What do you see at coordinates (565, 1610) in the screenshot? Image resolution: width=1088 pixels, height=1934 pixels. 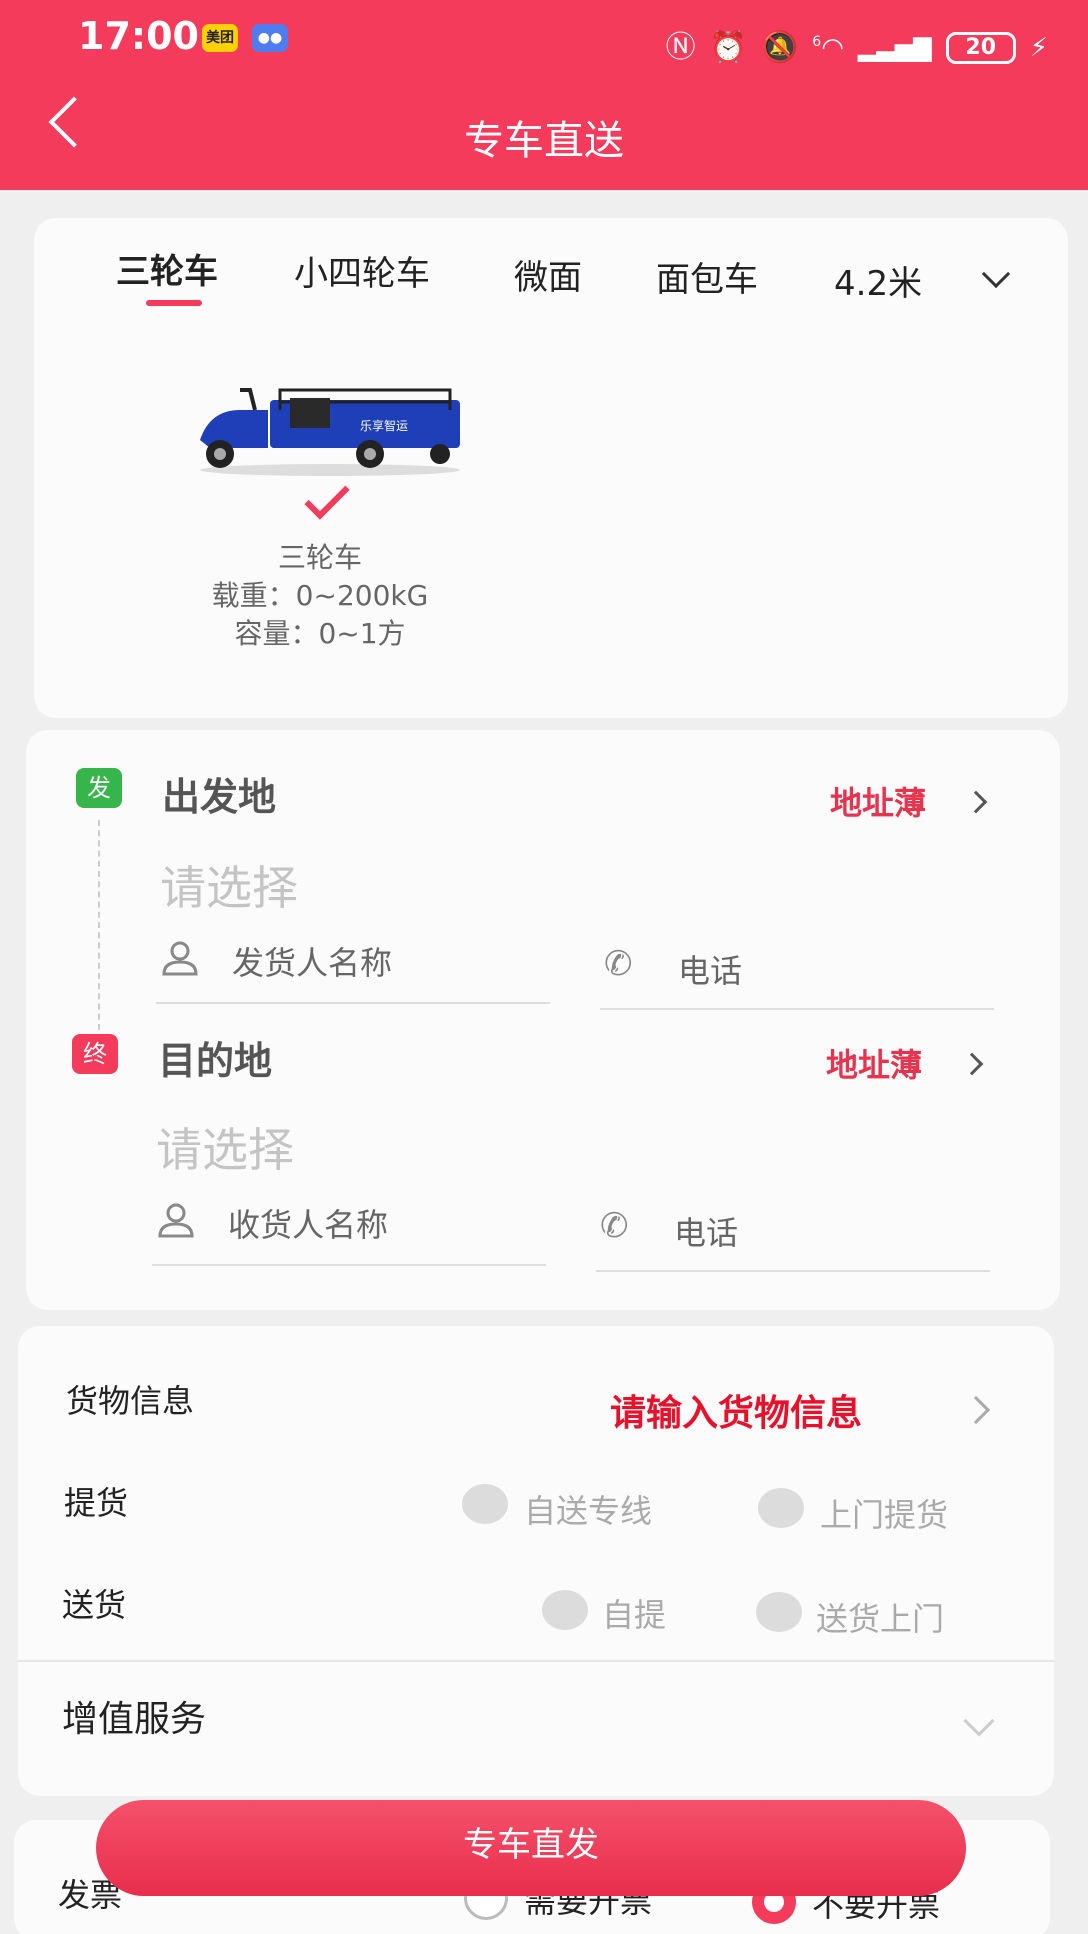 I see `delivery-self-pickup-radio` at bounding box center [565, 1610].